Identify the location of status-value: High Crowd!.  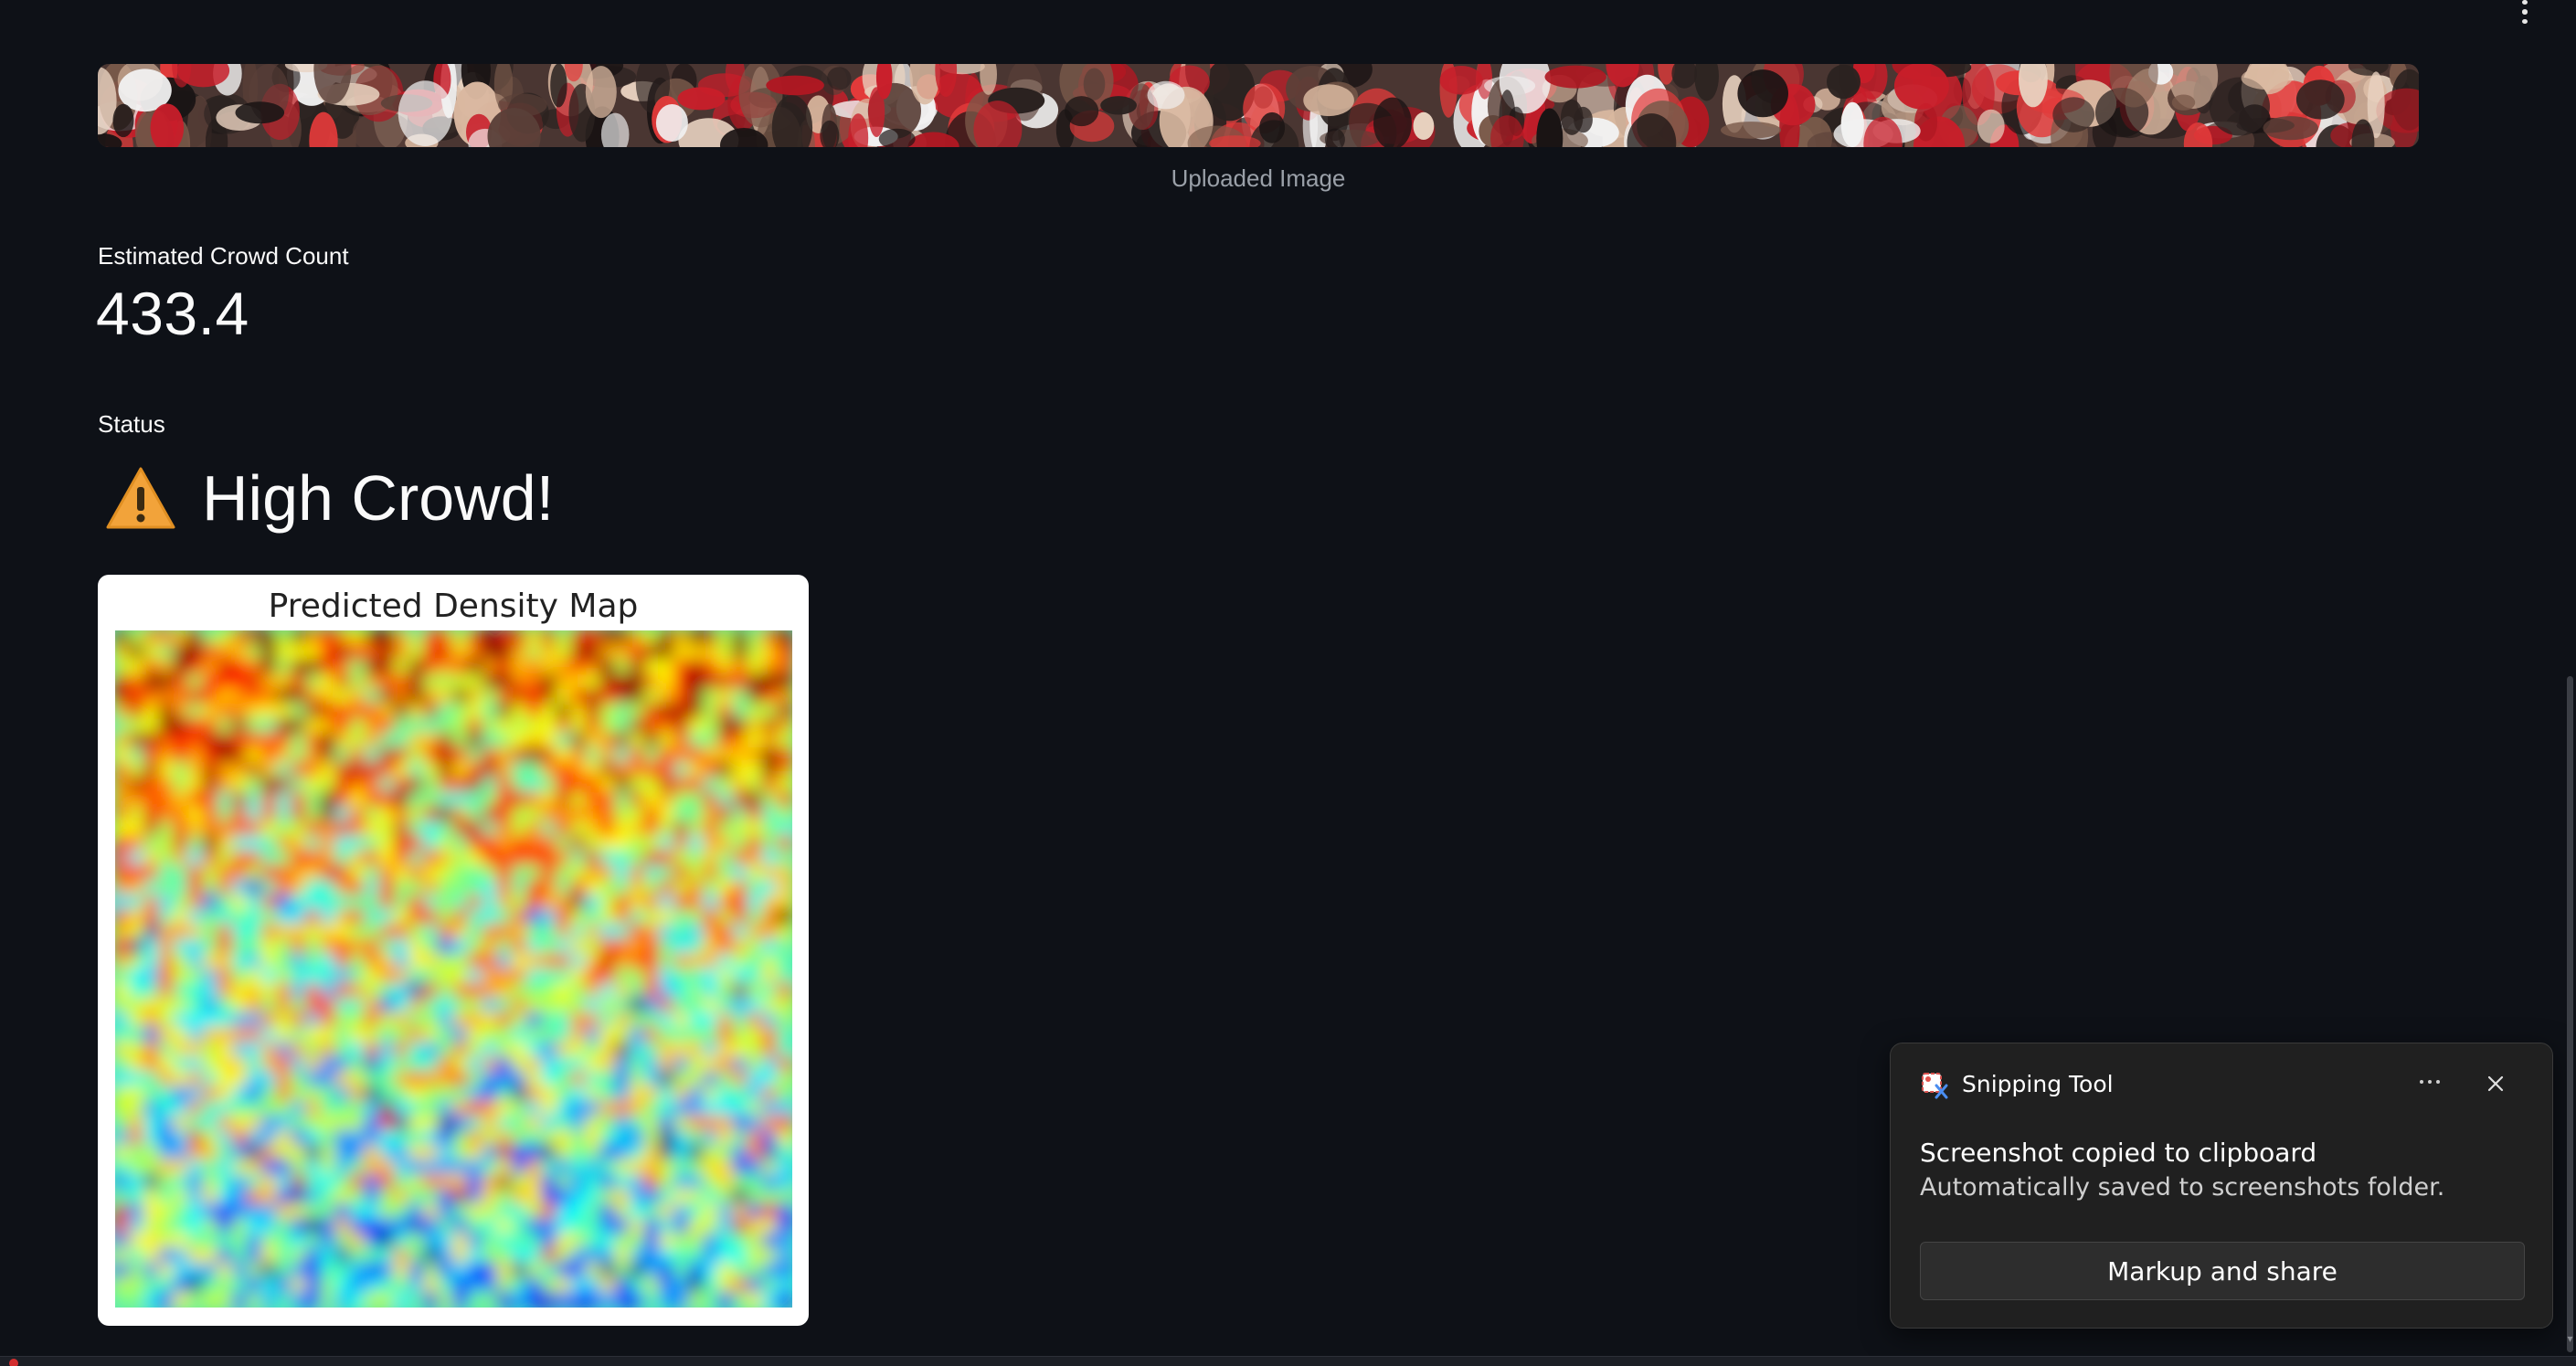
(378, 498).